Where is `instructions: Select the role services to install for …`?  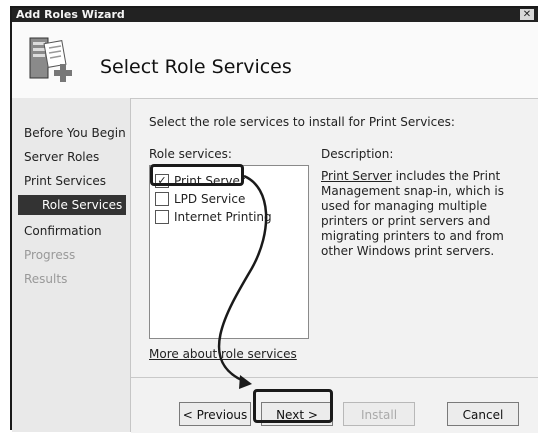 instructions: Select the role services to install for … is located at coordinates (302, 122).